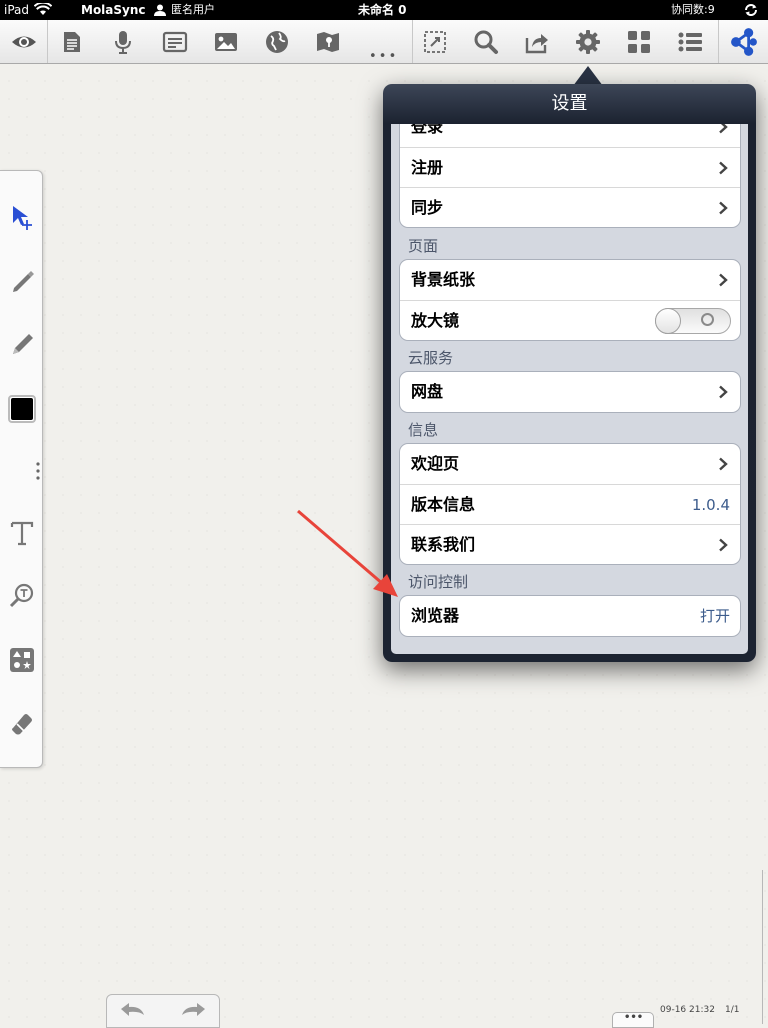  Describe the element at coordinates (193, 1010) in the screenshot. I see `redo-icon` at that location.